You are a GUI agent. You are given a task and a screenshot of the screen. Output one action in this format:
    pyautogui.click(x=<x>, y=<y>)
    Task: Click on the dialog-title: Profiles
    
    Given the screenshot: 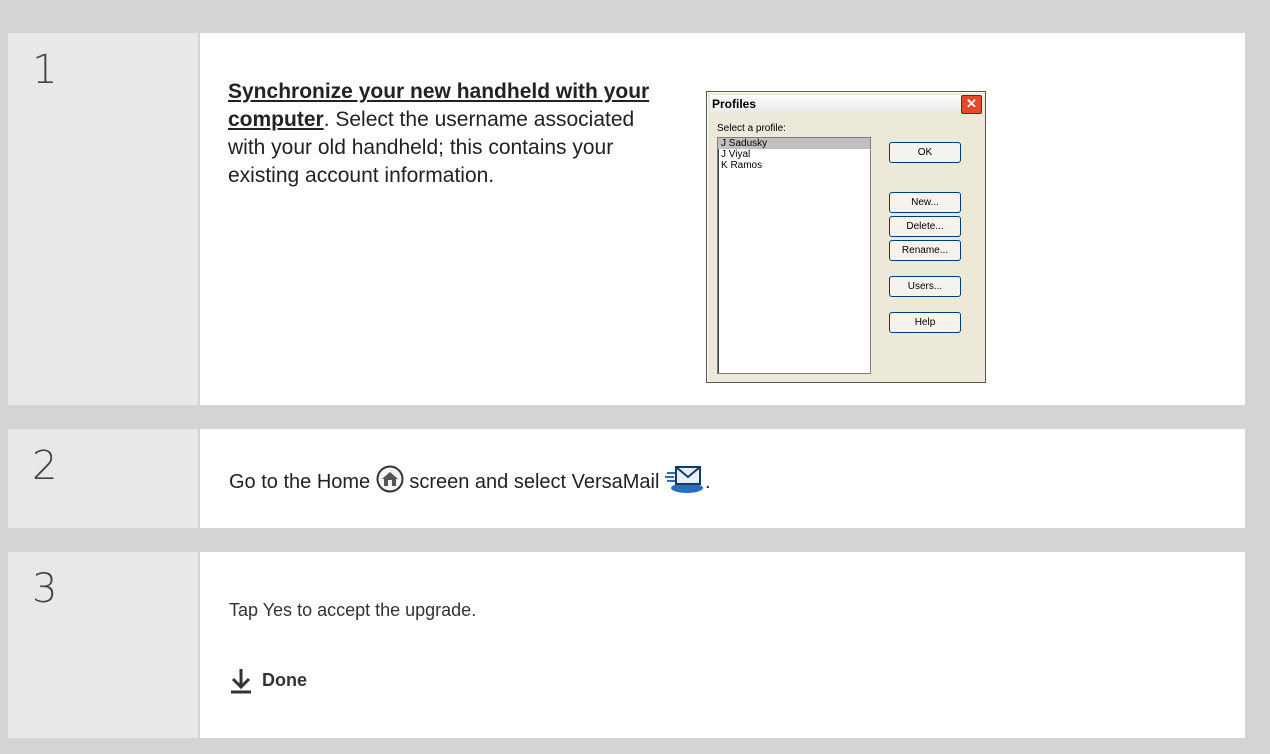 What is the action you would take?
    pyautogui.click(x=734, y=104)
    